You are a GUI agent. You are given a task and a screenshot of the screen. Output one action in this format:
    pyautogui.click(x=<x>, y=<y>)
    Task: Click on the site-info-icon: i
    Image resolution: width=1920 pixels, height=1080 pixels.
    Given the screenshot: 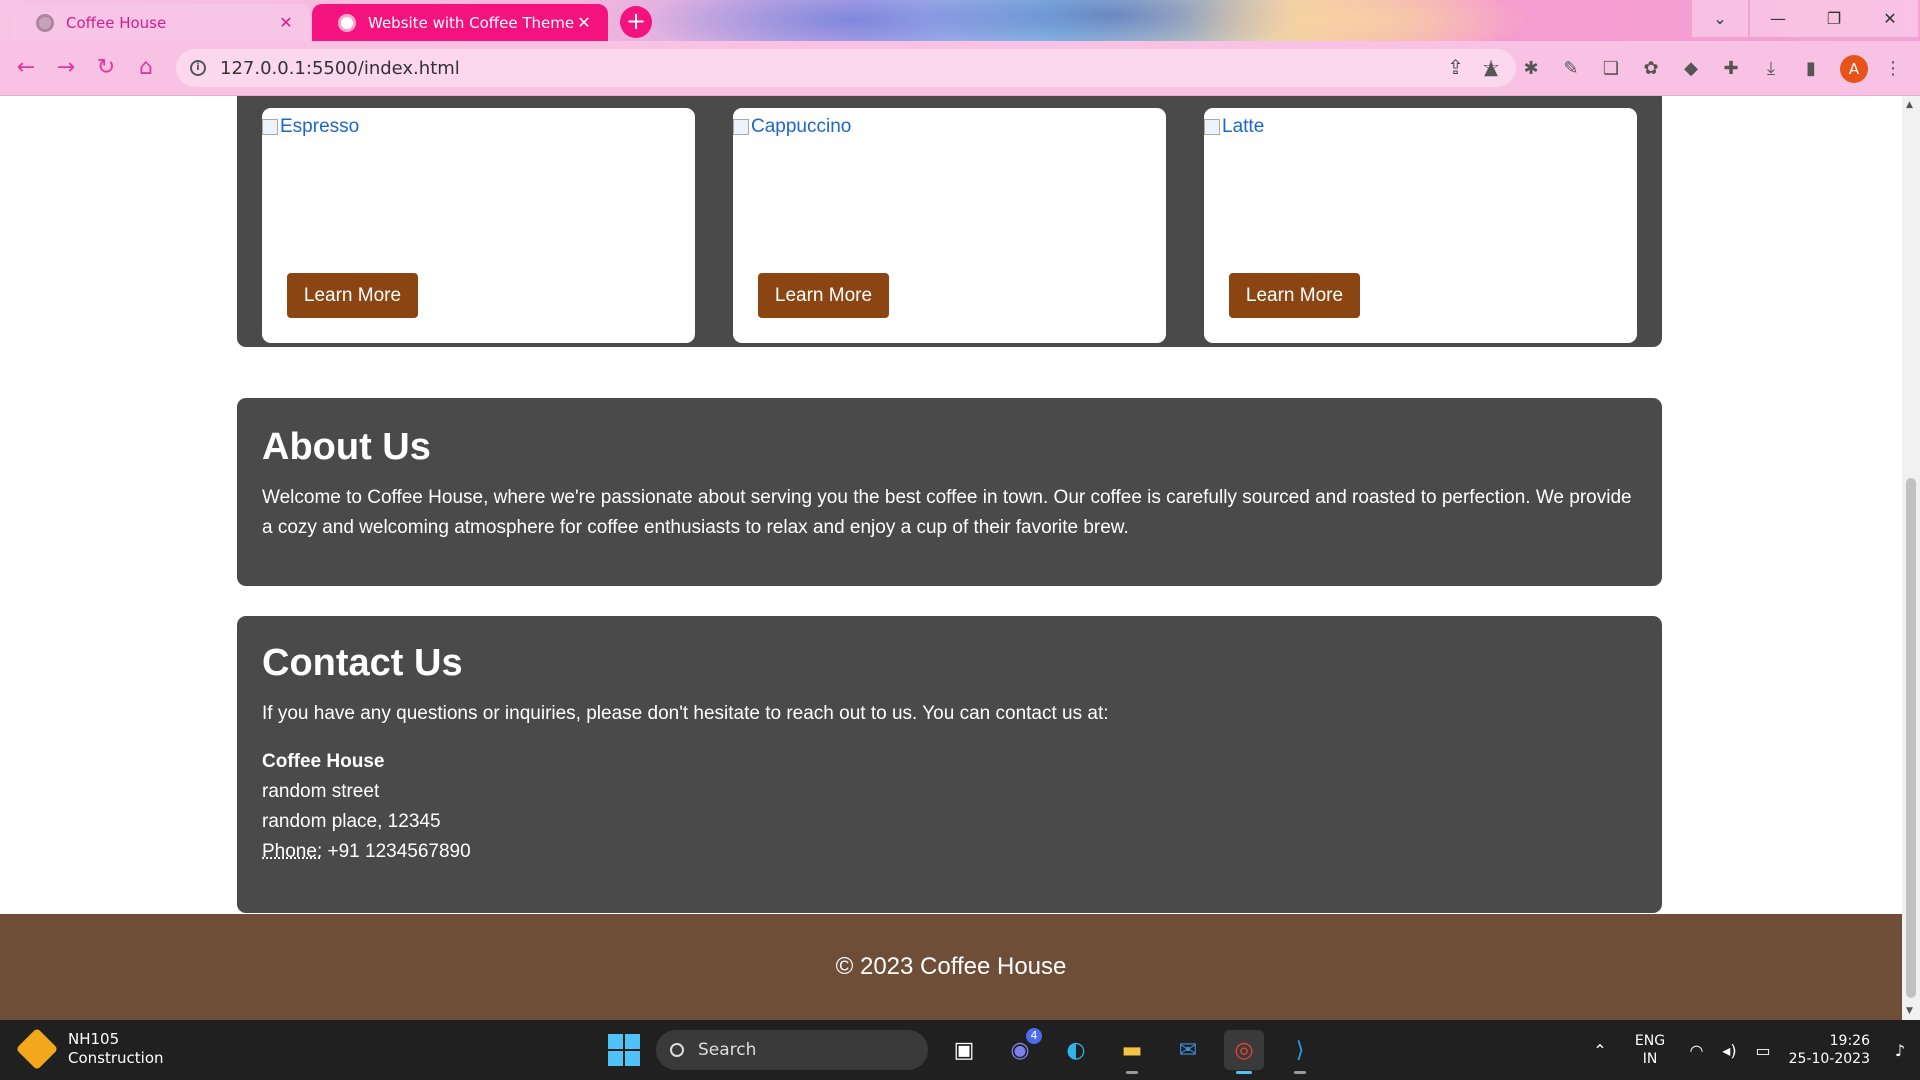 What is the action you would take?
    pyautogui.click(x=198, y=68)
    